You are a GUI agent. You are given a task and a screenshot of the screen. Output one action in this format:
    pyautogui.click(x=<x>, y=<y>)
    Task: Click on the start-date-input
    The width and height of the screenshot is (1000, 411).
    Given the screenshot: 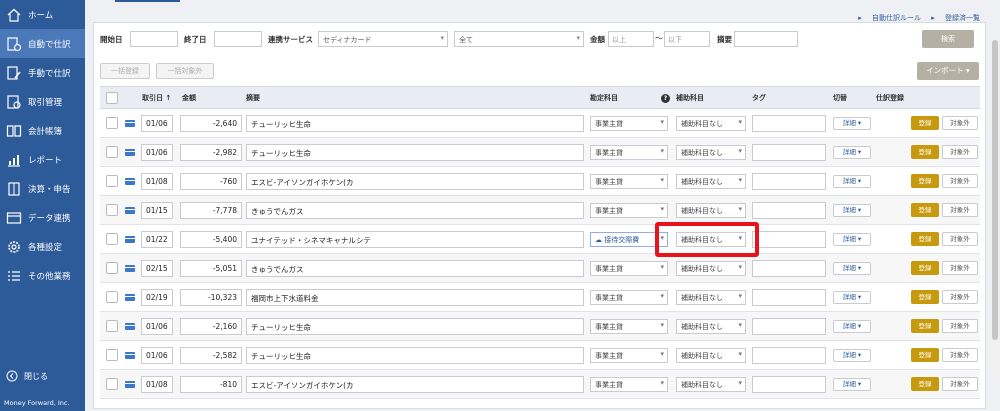 What is the action you would take?
    pyautogui.click(x=154, y=39)
    